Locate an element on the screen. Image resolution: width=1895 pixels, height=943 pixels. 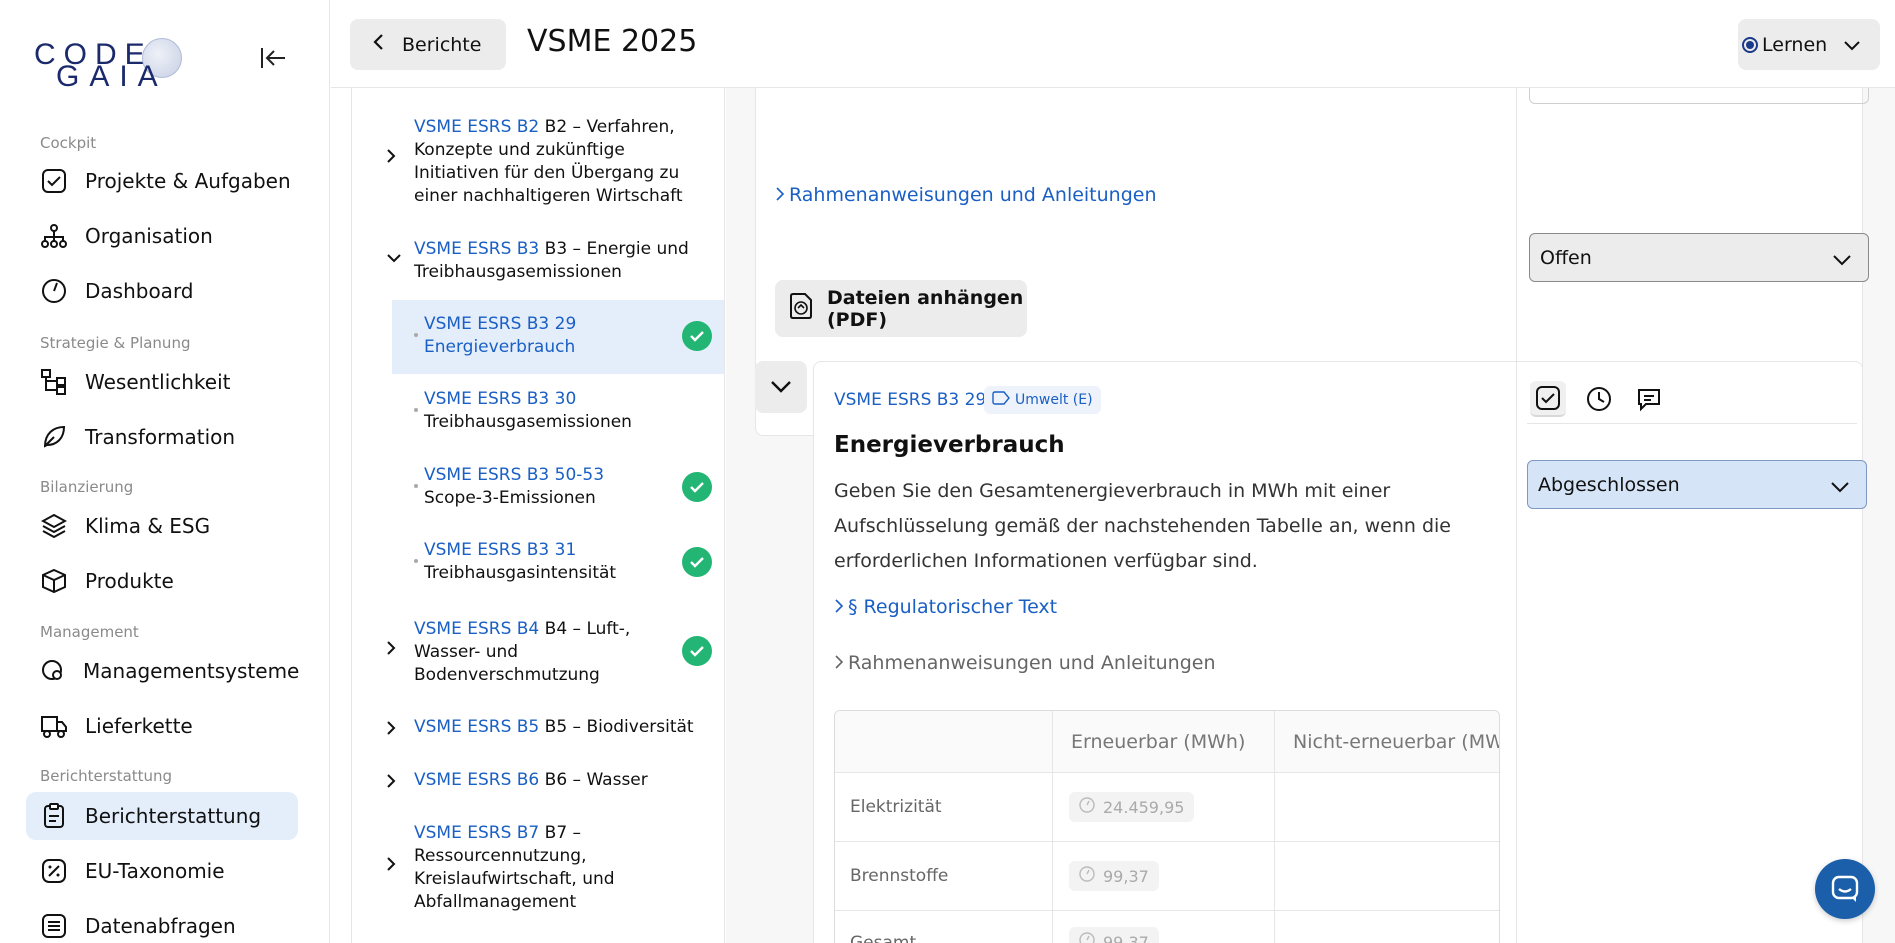
tree-item-b3-29: VSME ESRS B3 29 Energieverbrauch is located at coordinates (538, 336).